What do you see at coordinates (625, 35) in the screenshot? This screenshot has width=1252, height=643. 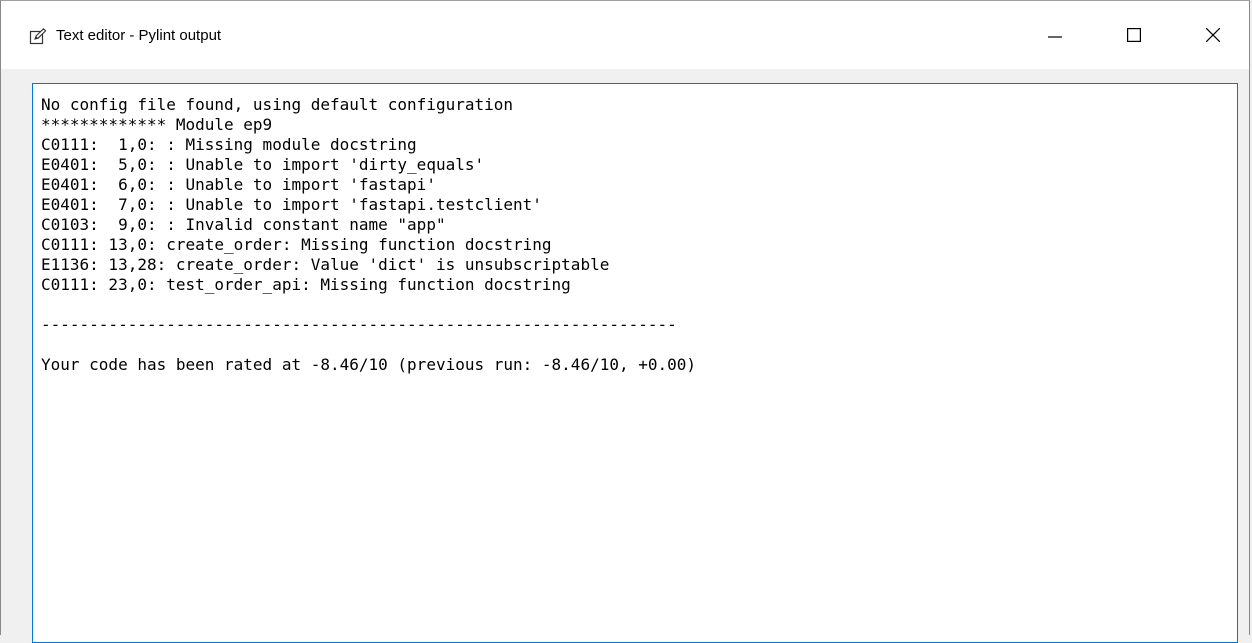 I see `title-bar: Text editor - Pylint output` at bounding box center [625, 35].